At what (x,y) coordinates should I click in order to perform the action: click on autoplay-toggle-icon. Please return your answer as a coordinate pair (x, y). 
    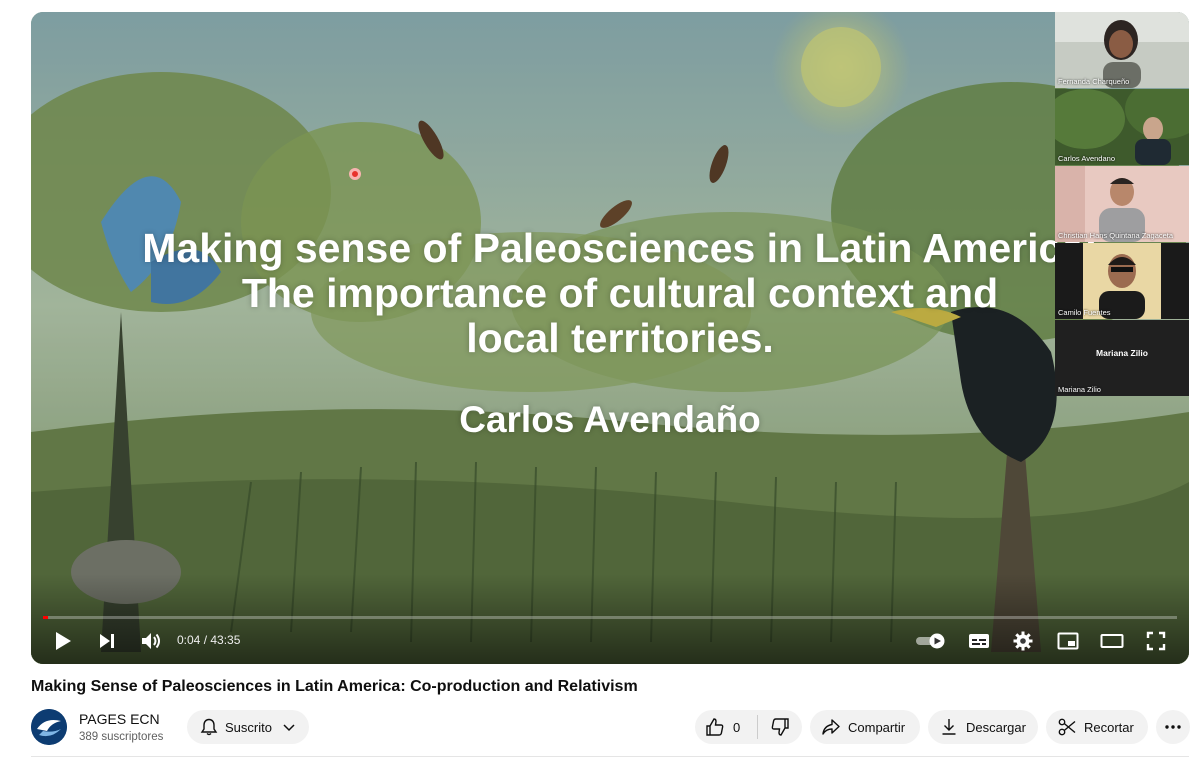
    Looking at the image, I should click on (930, 641).